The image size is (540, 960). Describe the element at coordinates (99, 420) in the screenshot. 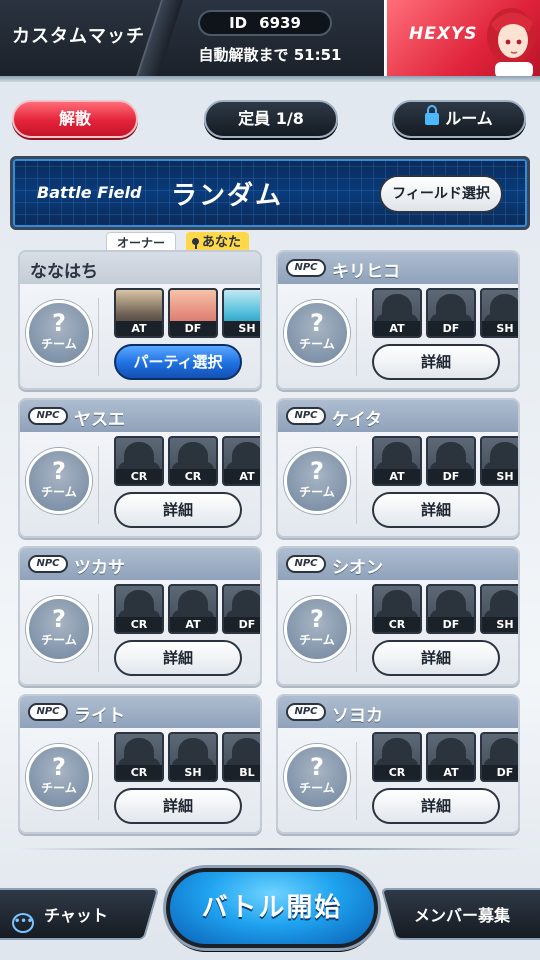

I see `player-name: ヤスエ` at that location.